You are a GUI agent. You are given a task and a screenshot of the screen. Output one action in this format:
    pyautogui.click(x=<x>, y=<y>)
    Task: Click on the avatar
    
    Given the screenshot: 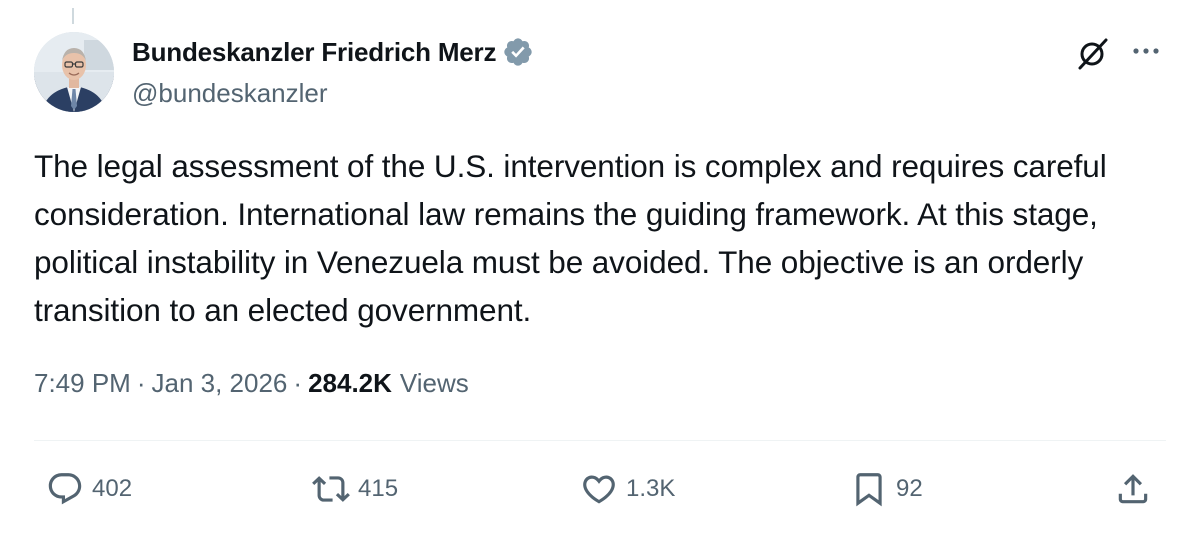 What is the action you would take?
    pyautogui.click(x=74, y=72)
    